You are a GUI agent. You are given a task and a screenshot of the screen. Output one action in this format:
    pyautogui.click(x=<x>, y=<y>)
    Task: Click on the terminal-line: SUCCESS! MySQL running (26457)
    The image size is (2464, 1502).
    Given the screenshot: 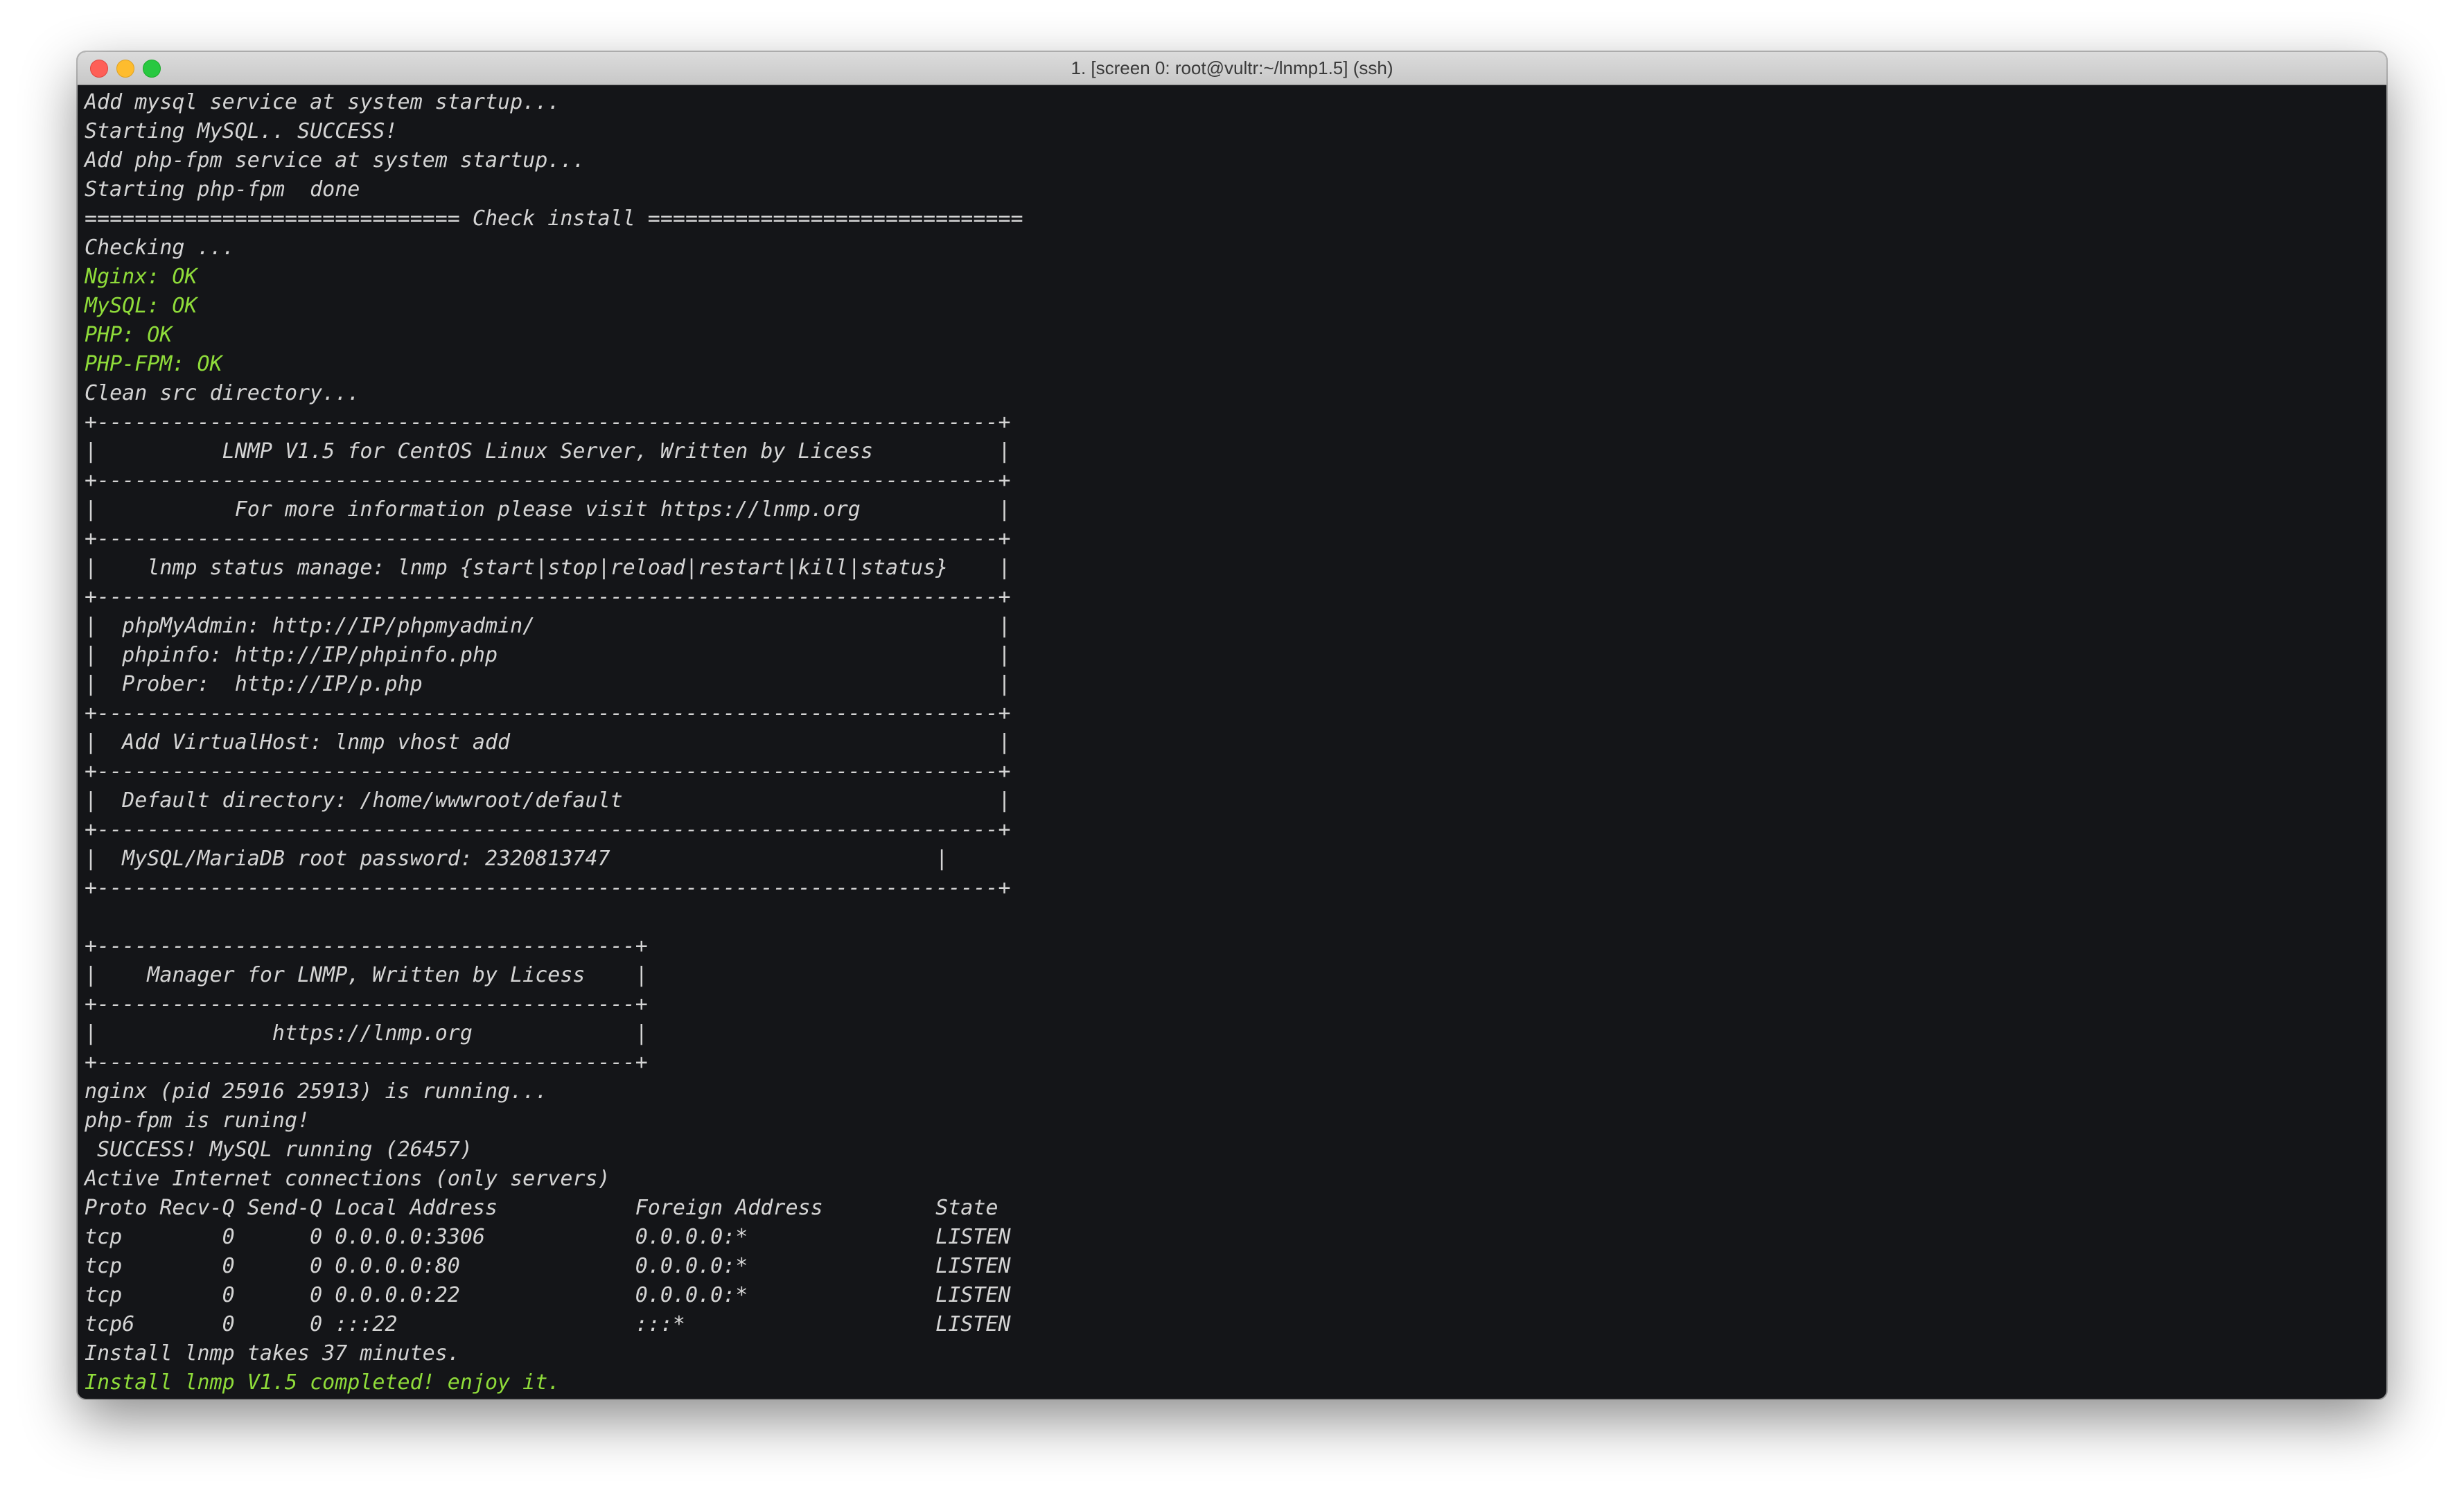 What is the action you would take?
    pyautogui.click(x=279, y=1150)
    